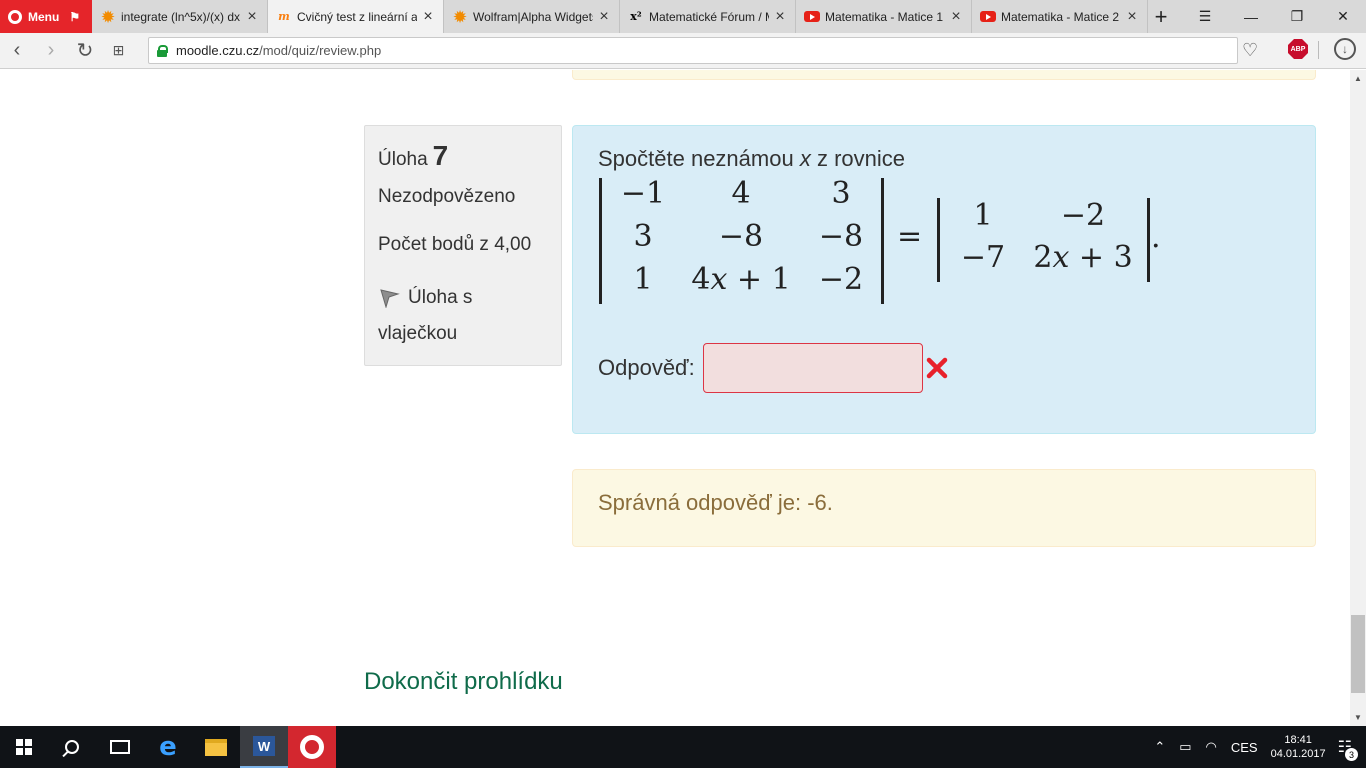 The height and width of the screenshot is (768, 1366). Describe the element at coordinates (17, 51) in the screenshot. I see `back-icon: ‹` at that location.